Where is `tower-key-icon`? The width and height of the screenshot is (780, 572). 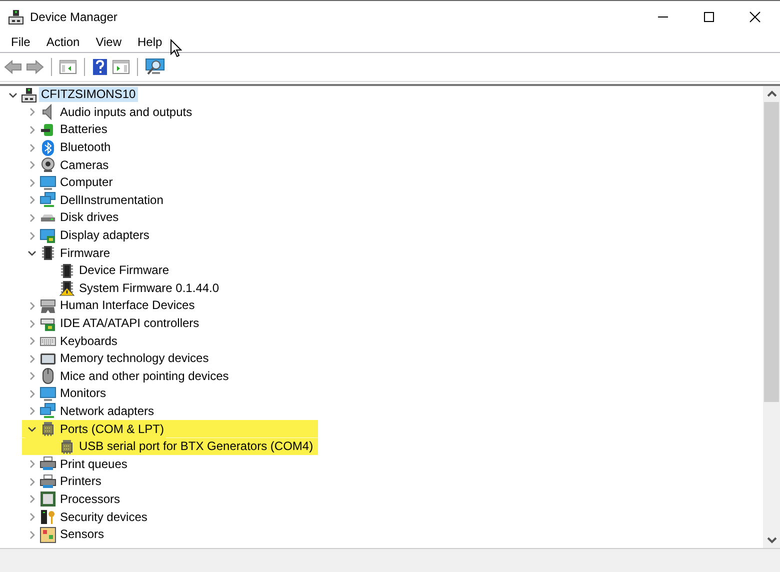 tower-key-icon is located at coordinates (48, 517).